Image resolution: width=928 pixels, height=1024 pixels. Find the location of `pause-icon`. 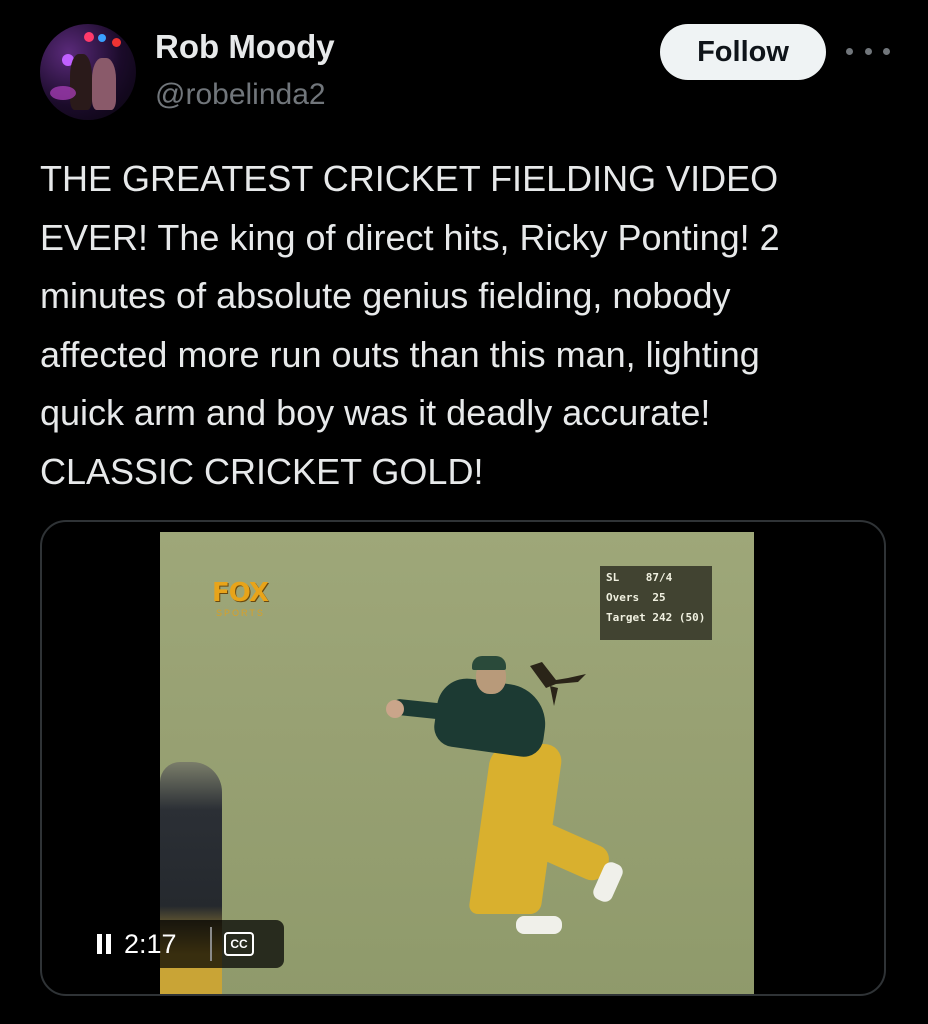

pause-icon is located at coordinates (104, 944).